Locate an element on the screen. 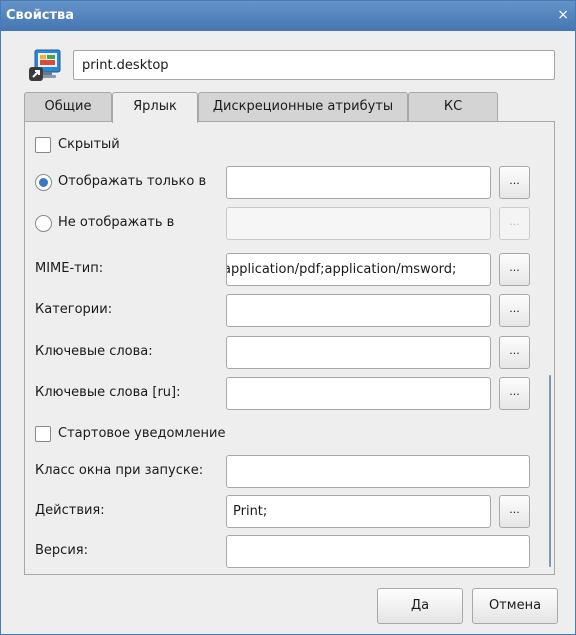 This screenshot has height=635, width=576. show-only-in-radio is located at coordinates (43, 182).